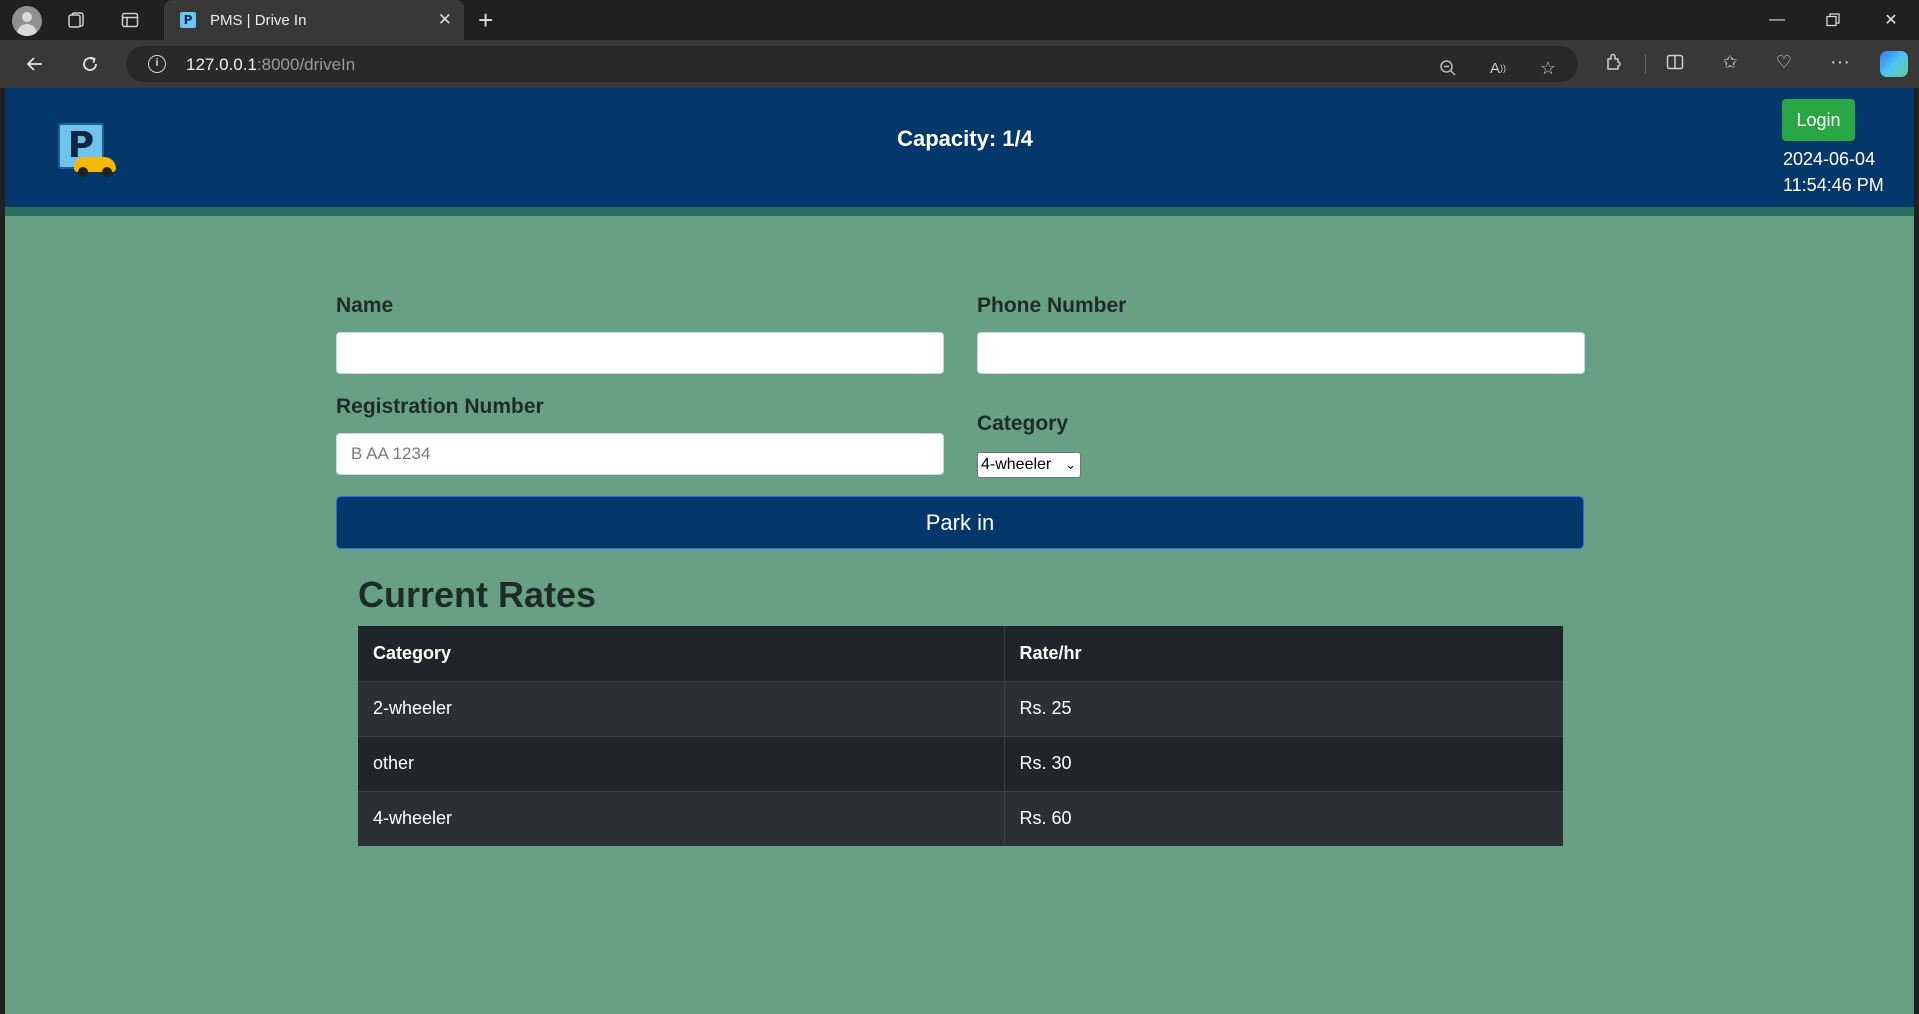 The width and height of the screenshot is (1919, 1014). I want to click on date-time-display: 2024-06-04 11:54:46 PM, so click(1833, 172).